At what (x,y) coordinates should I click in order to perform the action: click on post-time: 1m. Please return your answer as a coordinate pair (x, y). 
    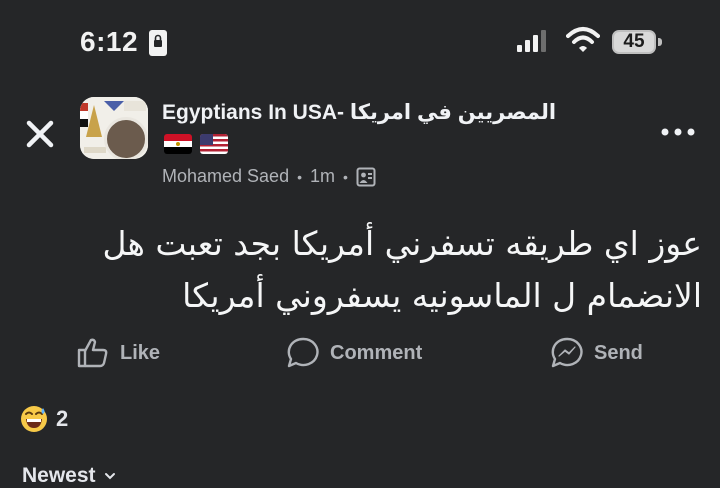
    Looking at the image, I should click on (322, 176).